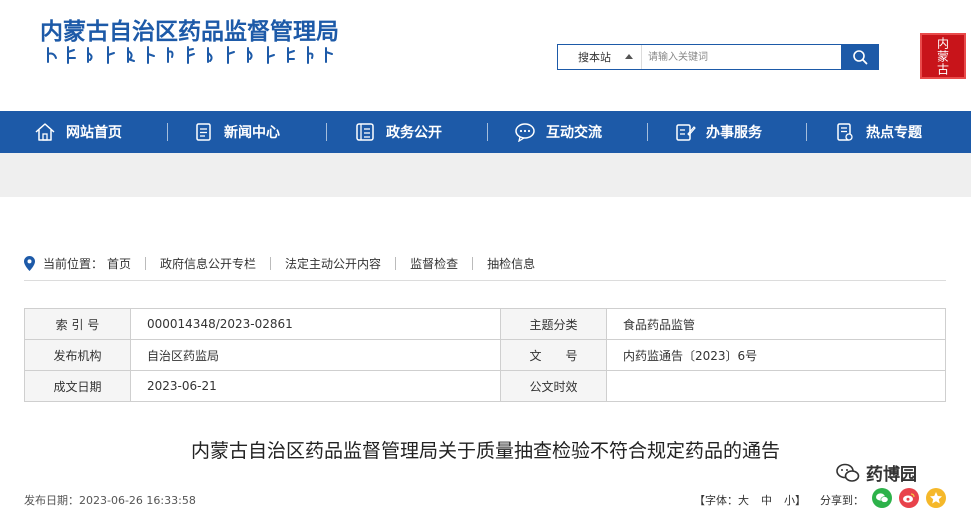  What do you see at coordinates (525, 132) in the screenshot?
I see `chat-icon` at bounding box center [525, 132].